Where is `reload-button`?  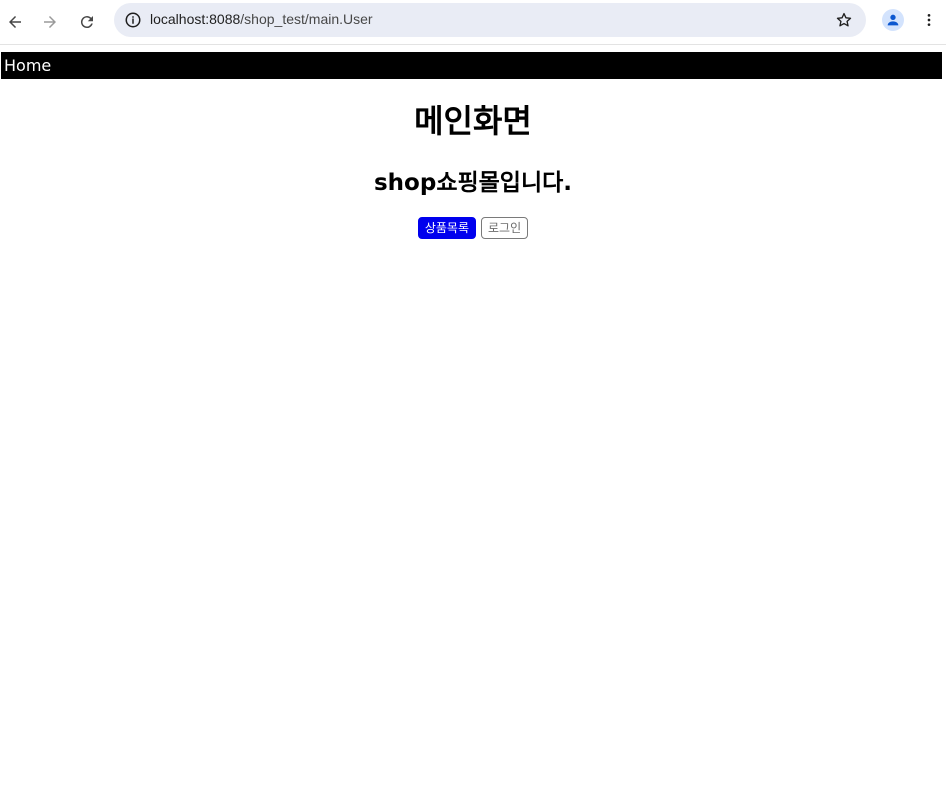 reload-button is located at coordinates (87, 22).